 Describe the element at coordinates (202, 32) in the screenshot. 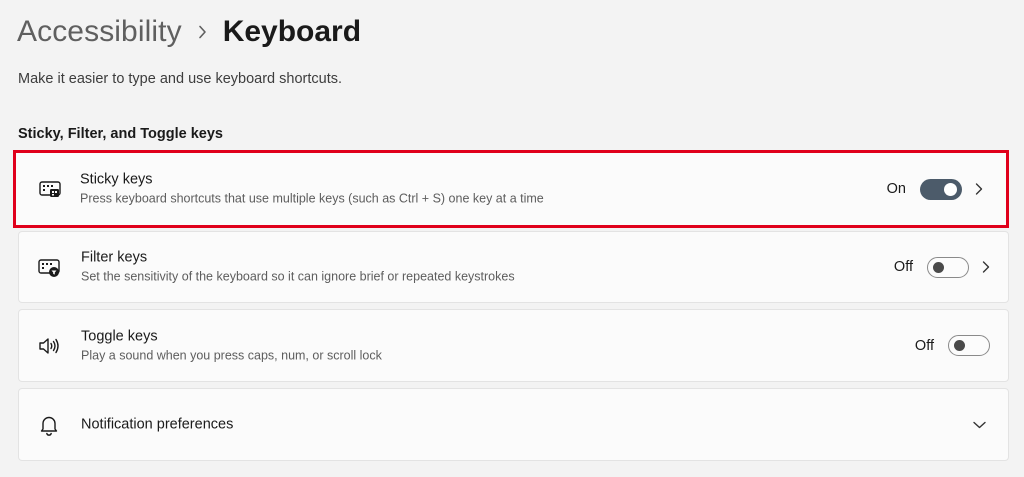

I see `breadcrumb-separator-icon` at that location.